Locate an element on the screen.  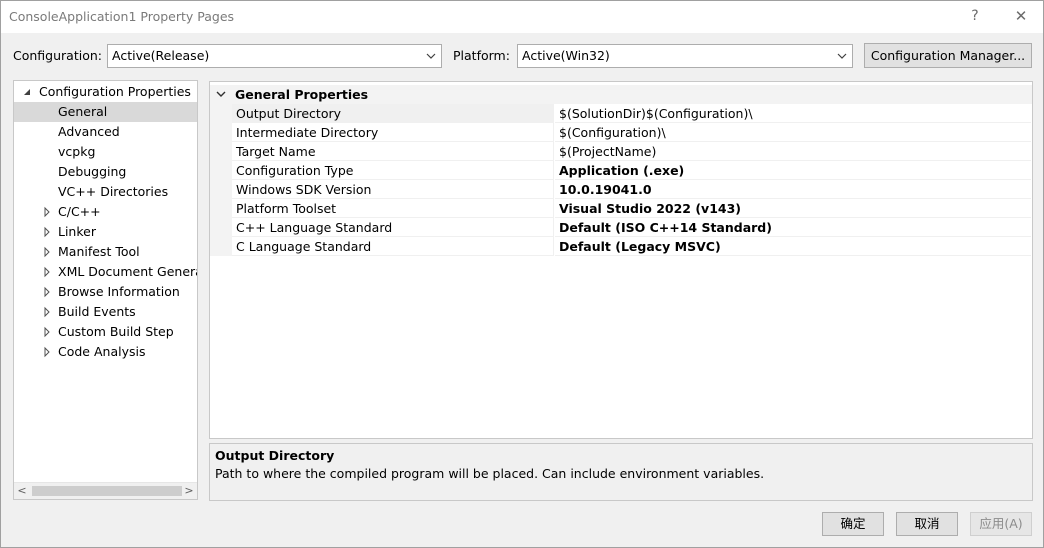
property-name: Platform Toolset is located at coordinates (393, 208).